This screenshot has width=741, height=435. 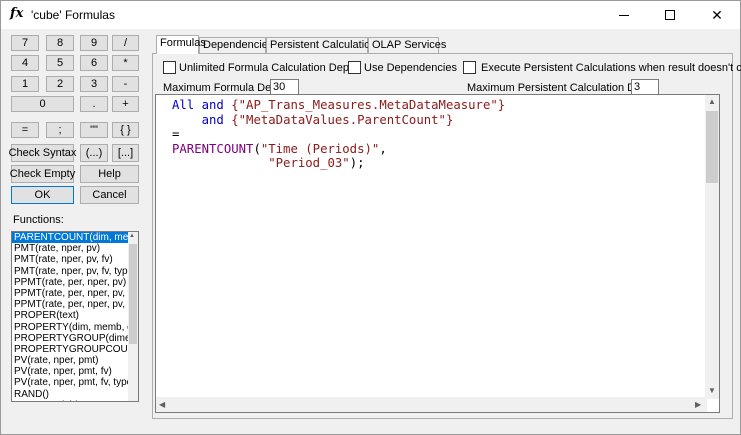 I want to click on minimize-icon, so click(x=624, y=15).